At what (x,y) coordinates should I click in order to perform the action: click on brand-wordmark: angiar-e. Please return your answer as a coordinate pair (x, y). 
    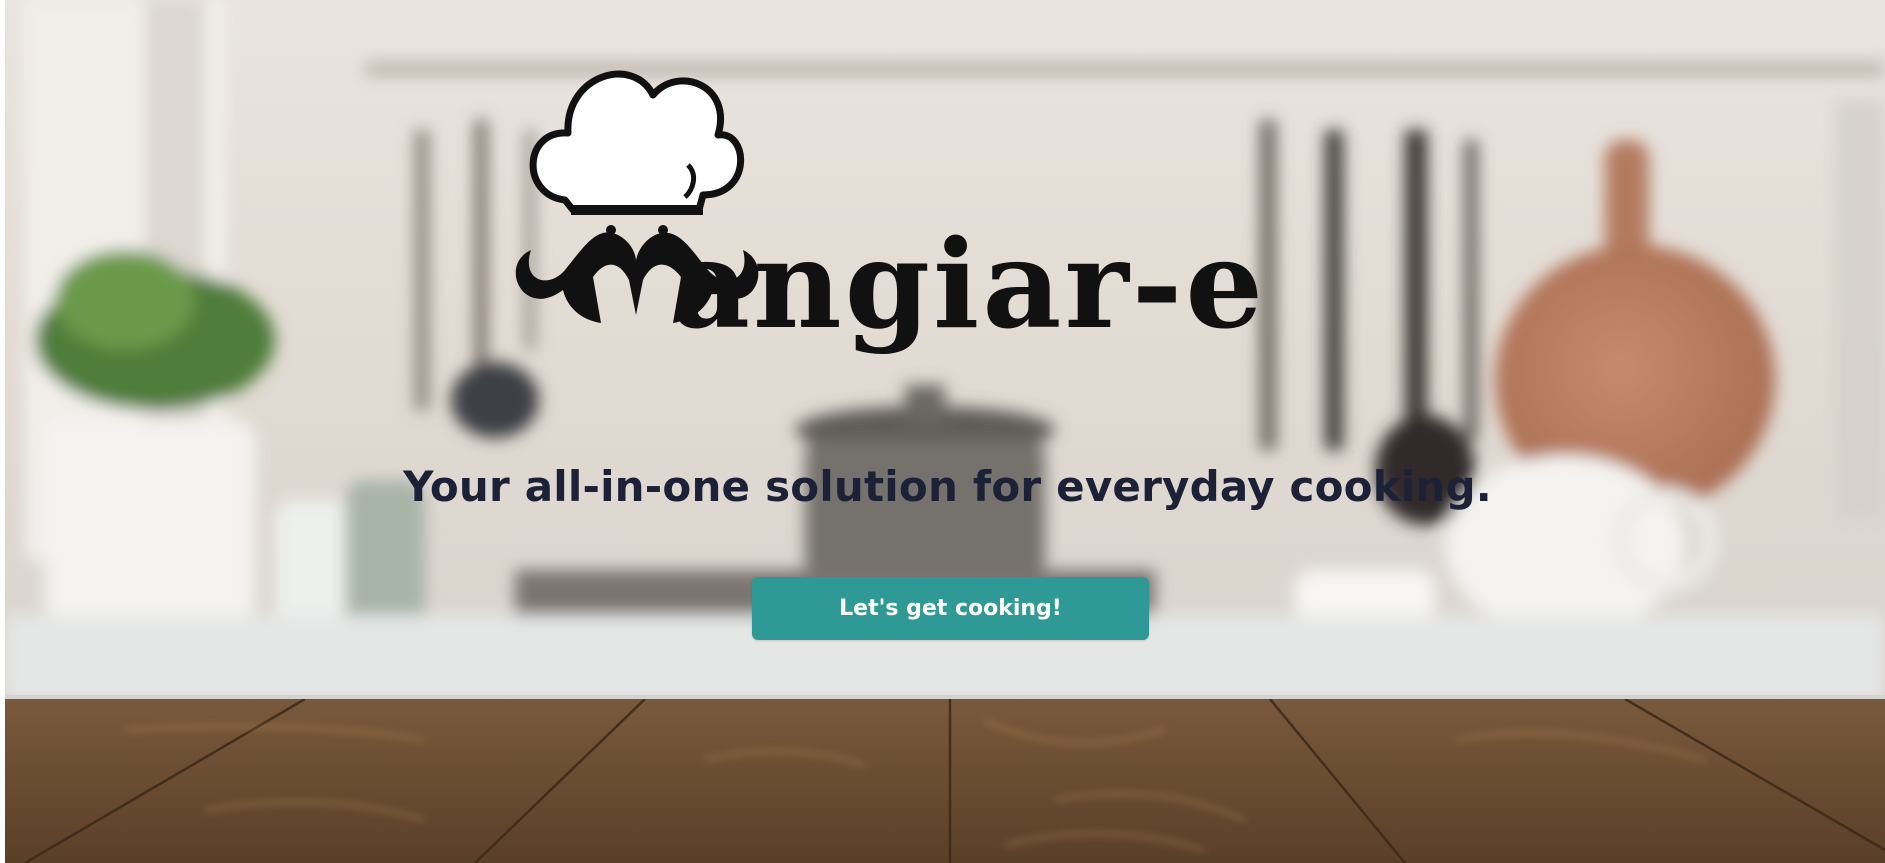
    Looking at the image, I should click on (968, 284).